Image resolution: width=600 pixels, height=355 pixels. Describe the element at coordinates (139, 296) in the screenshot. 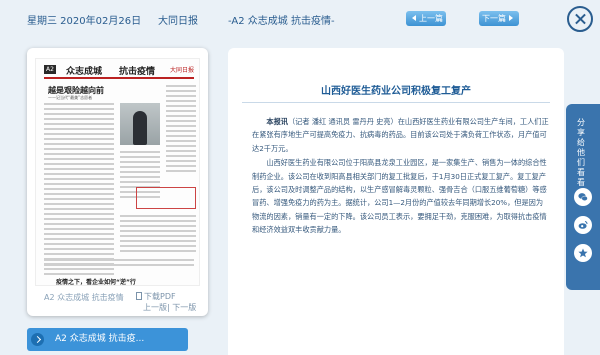

I see `pdf-icon` at that location.